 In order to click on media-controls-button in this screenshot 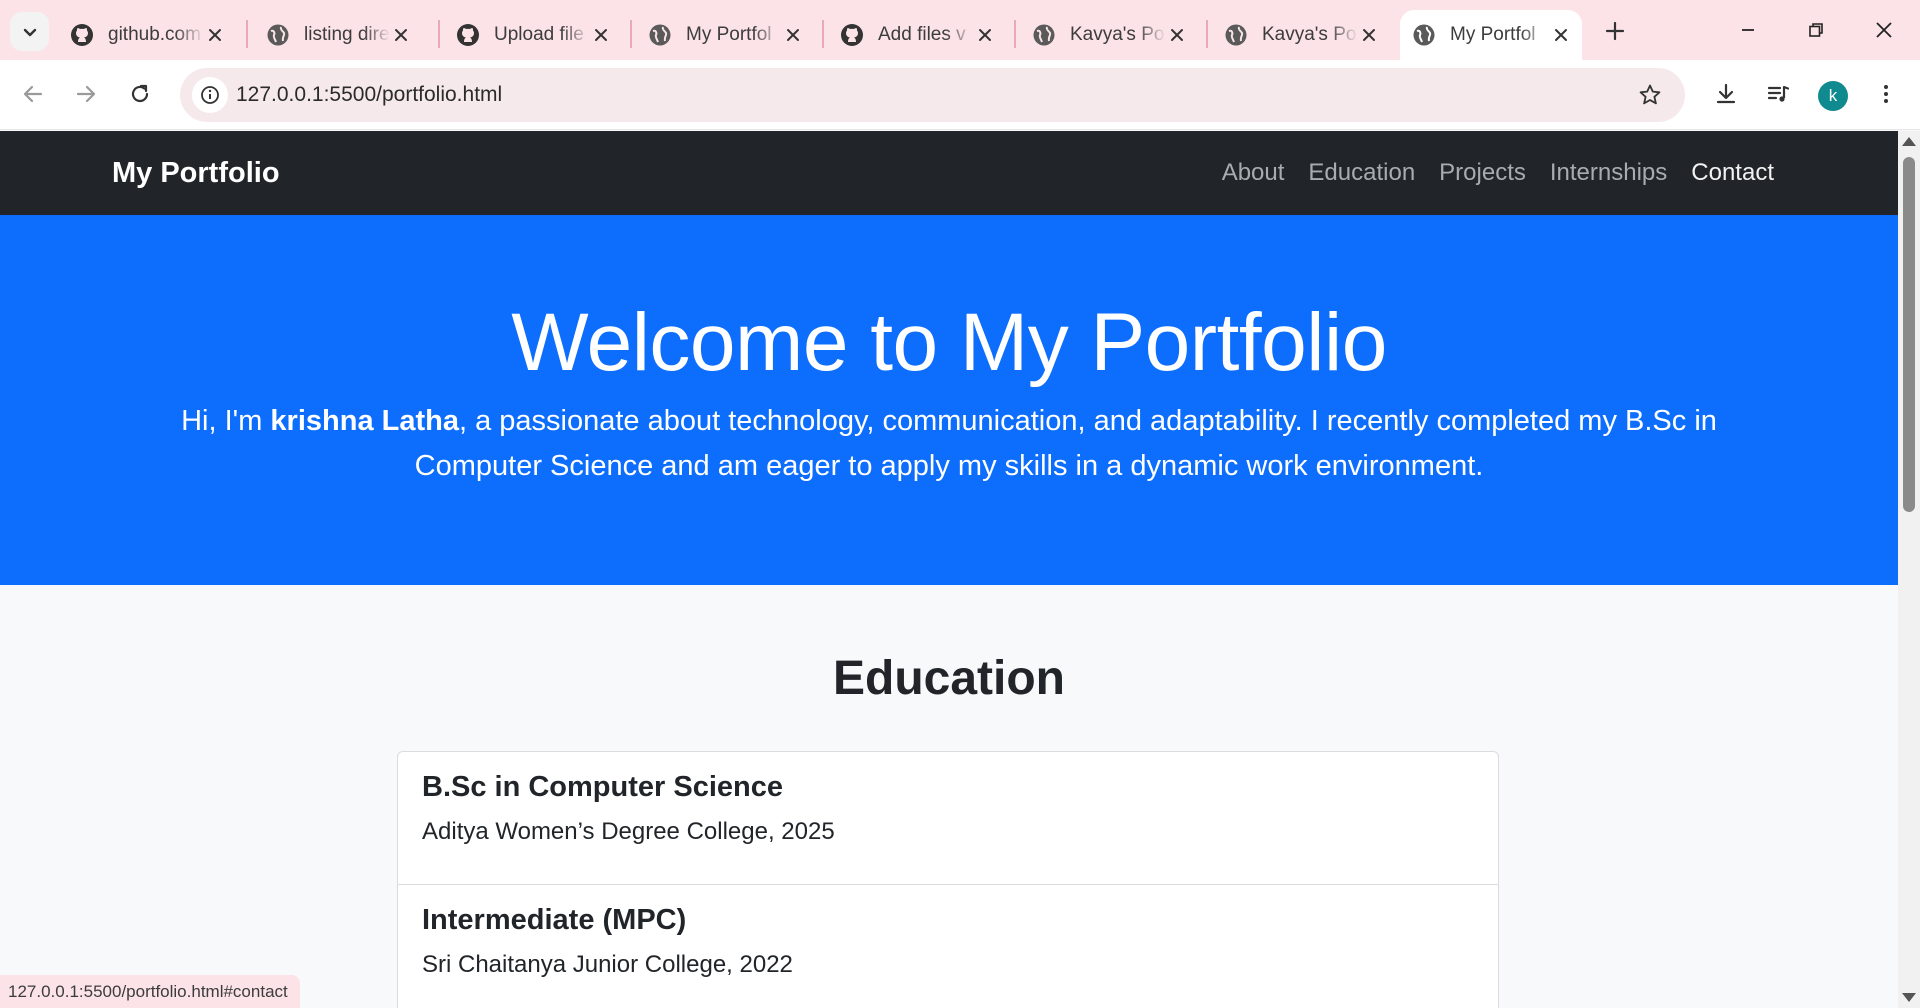, I will do `click(1778, 94)`.